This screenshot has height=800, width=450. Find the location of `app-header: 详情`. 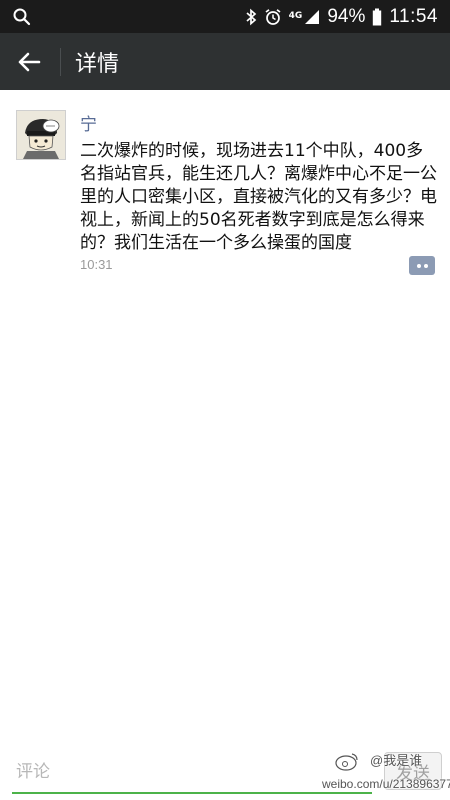

app-header: 详情 is located at coordinates (225, 61).